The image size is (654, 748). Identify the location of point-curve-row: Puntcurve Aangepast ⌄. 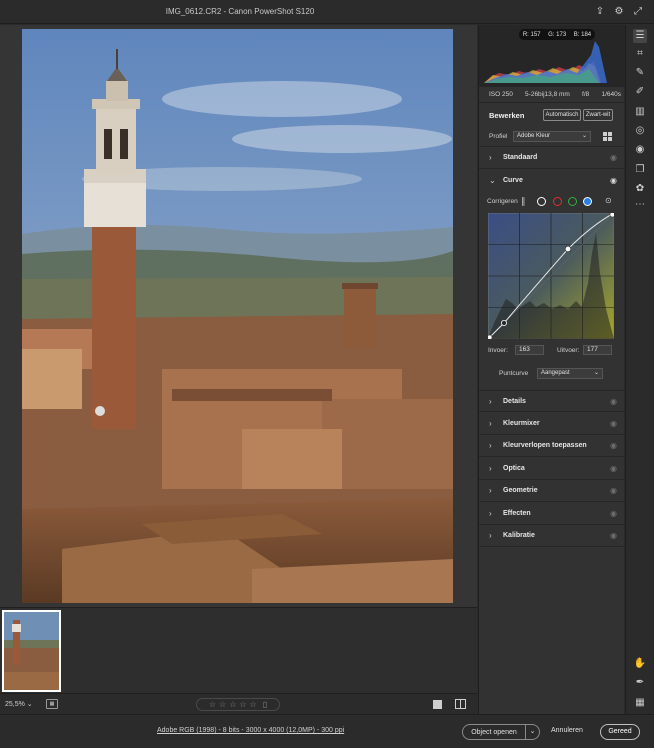
(552, 375).